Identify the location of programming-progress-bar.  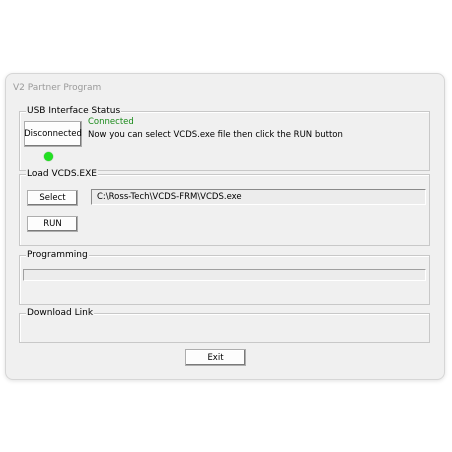
(224, 275).